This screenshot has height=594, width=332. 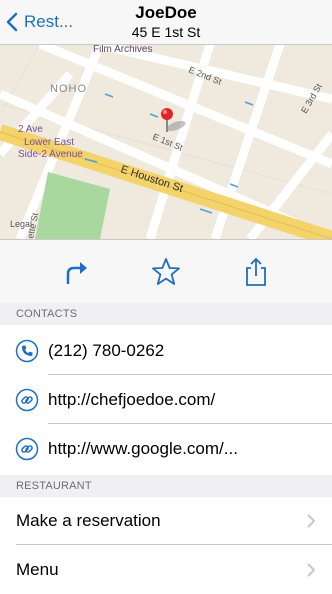 I want to click on menu-row: Menu, so click(x=166, y=570).